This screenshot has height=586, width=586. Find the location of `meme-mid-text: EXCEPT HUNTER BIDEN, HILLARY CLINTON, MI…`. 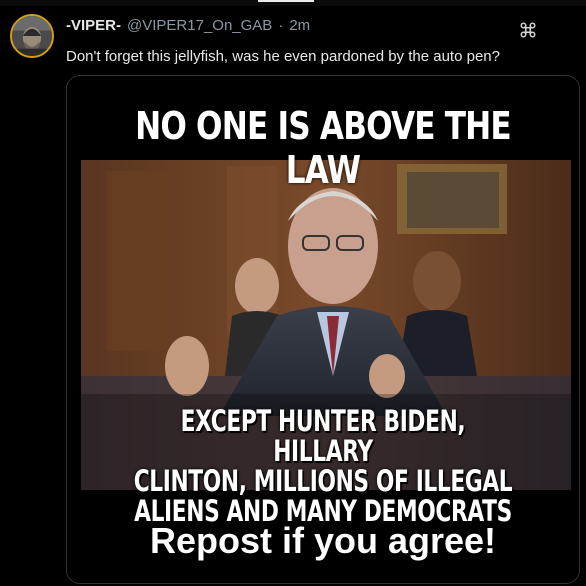

meme-mid-text: EXCEPT HUNTER BIDEN, HILLARY CLINTON, MI… is located at coordinates (323, 466).